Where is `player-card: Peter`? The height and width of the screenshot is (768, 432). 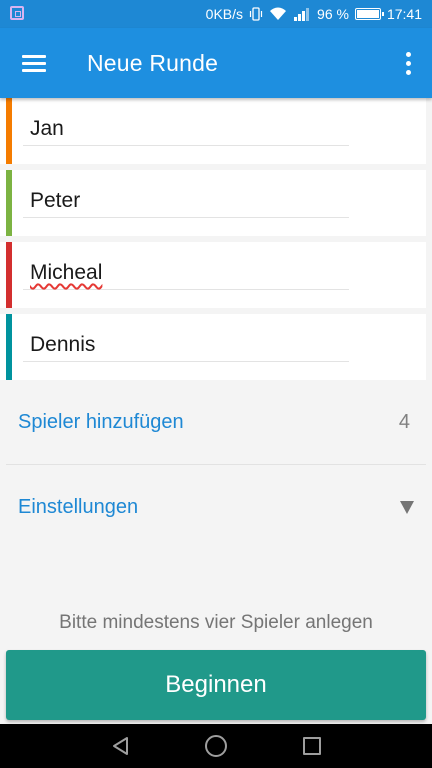
player-card: Peter is located at coordinates (213, 203).